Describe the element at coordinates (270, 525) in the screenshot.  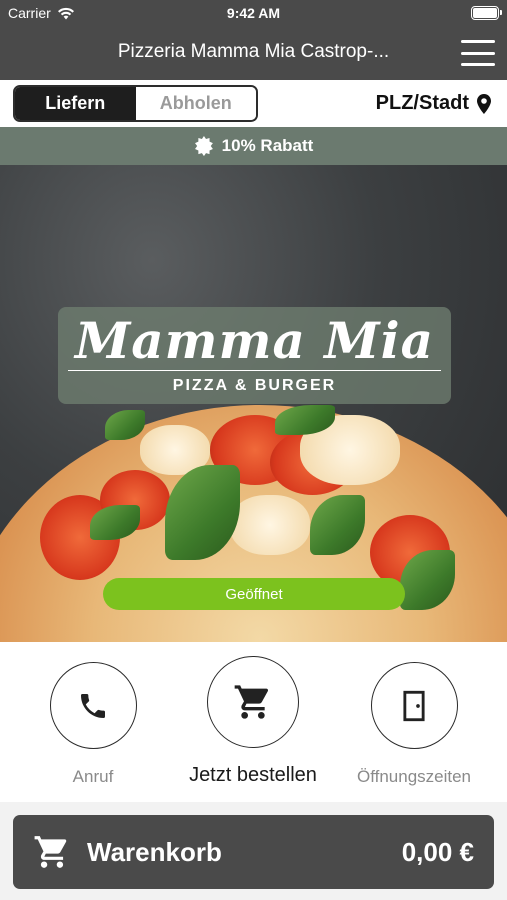
I see `pizza-cheese` at that location.